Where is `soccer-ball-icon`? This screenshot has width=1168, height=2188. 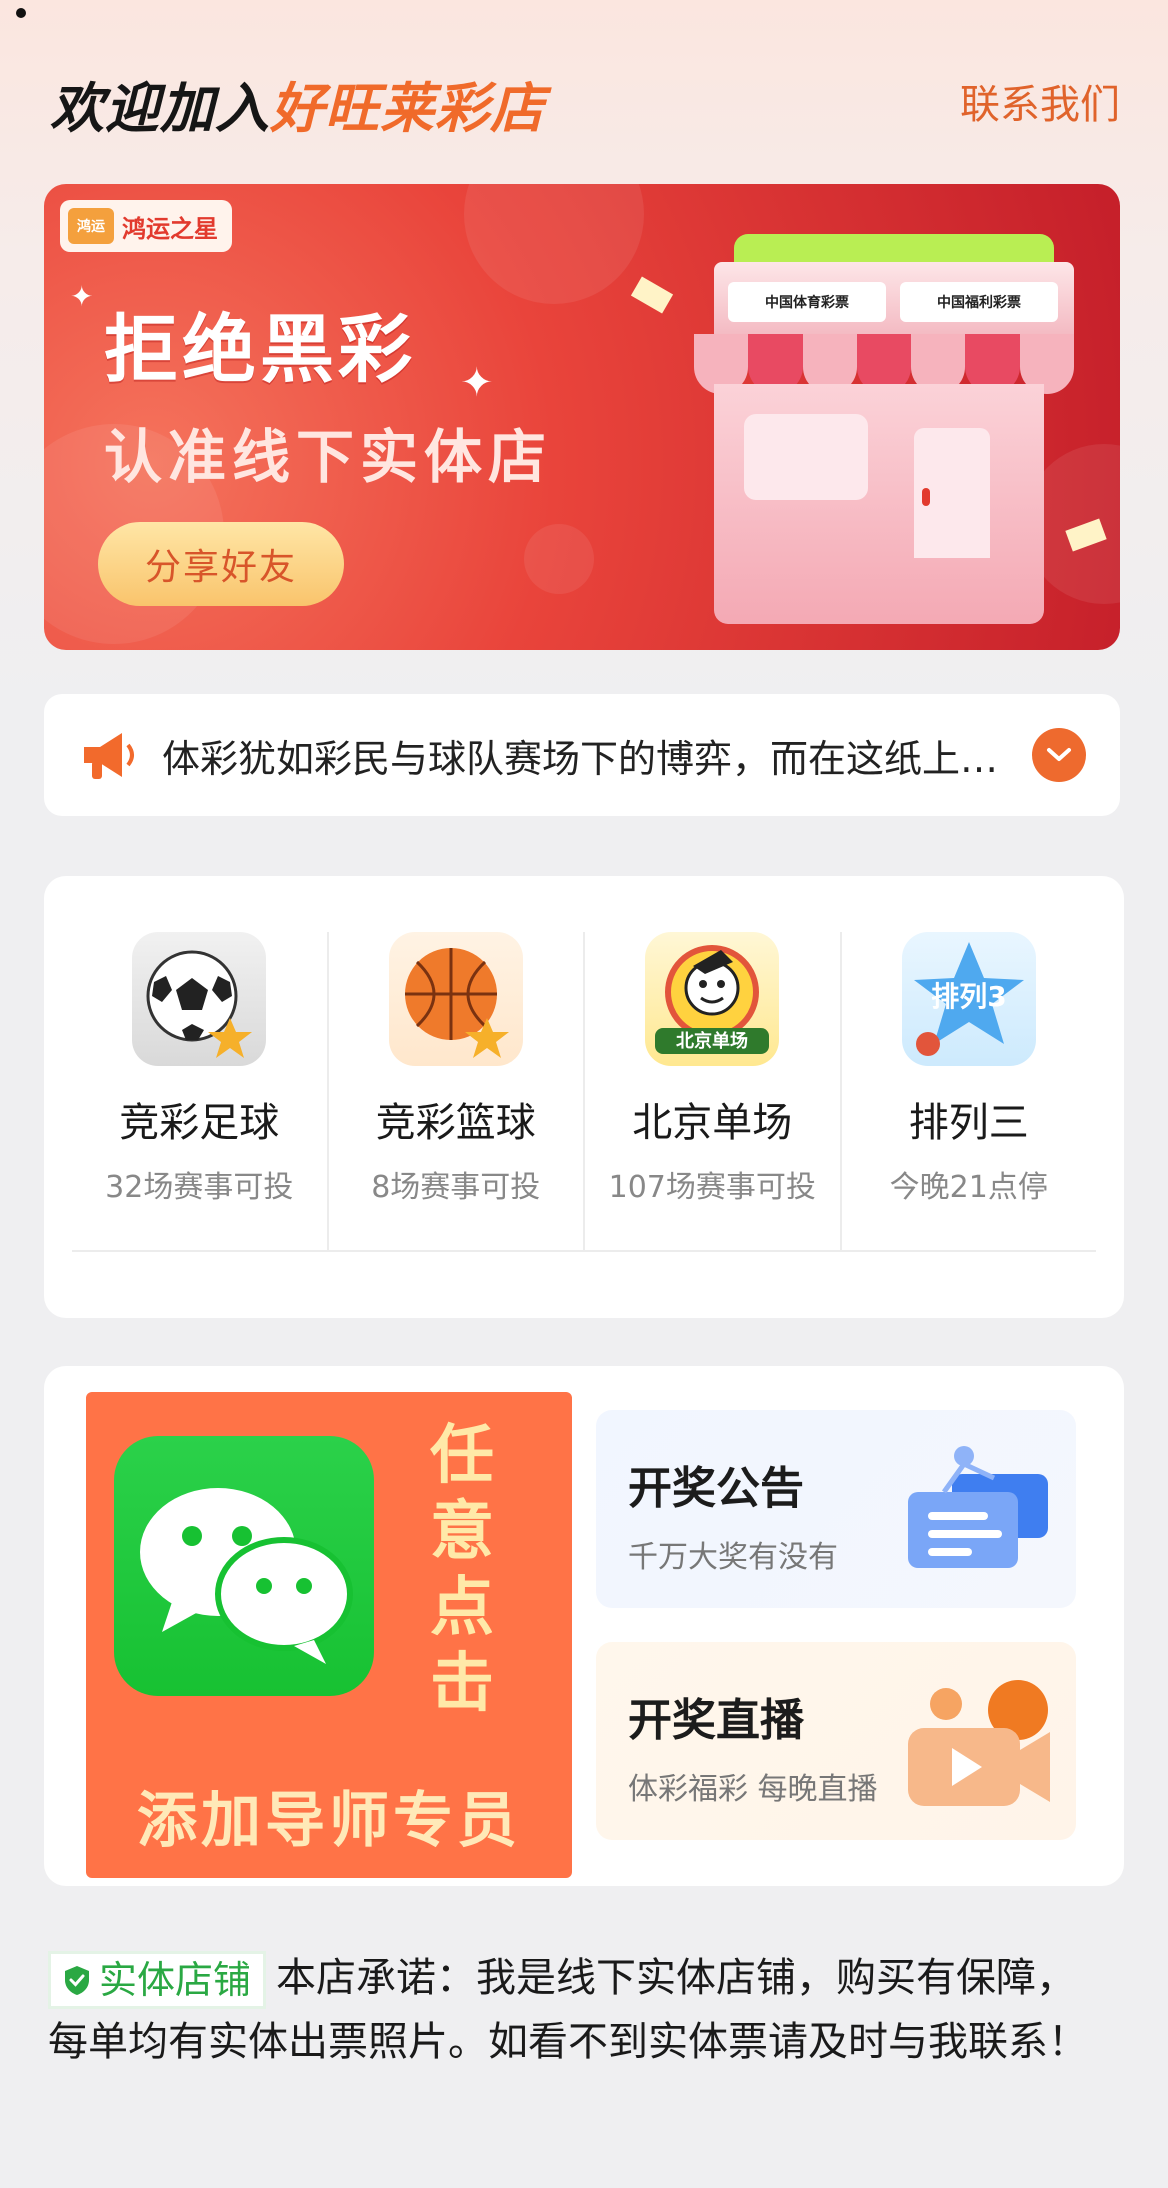
soccer-ball-icon is located at coordinates (199, 999).